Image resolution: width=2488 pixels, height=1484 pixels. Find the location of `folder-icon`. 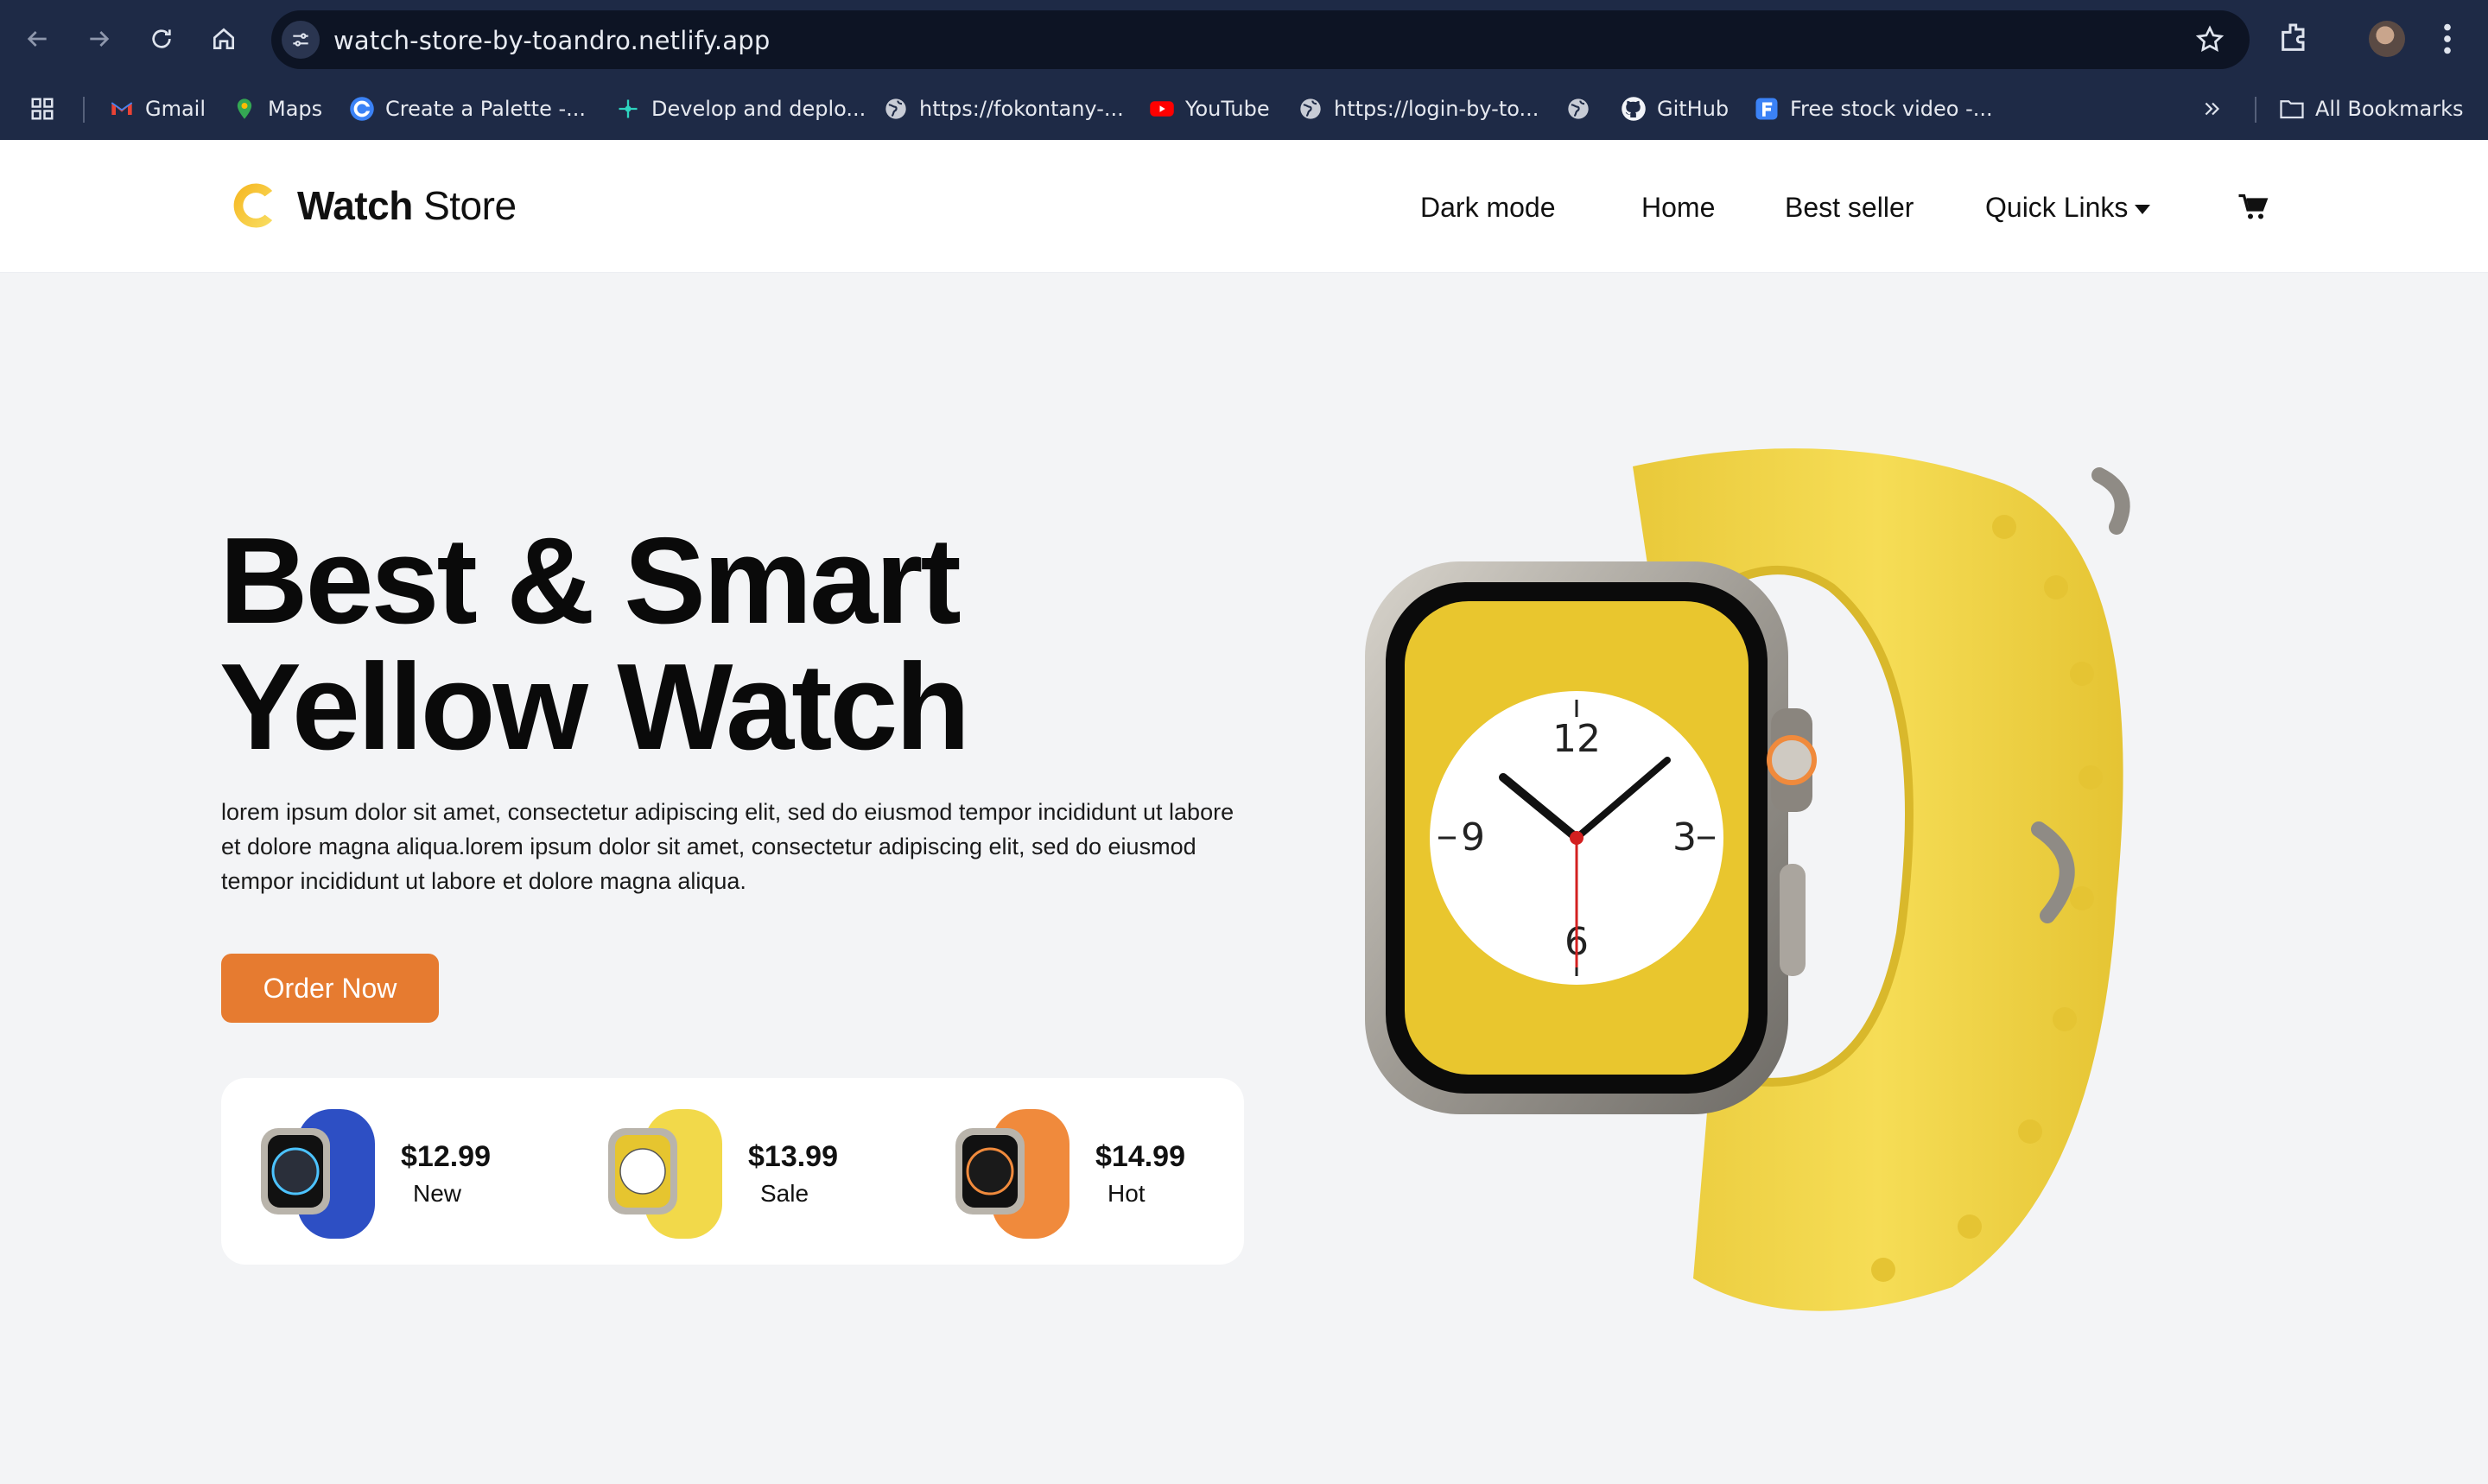

folder-icon is located at coordinates (2292, 109).